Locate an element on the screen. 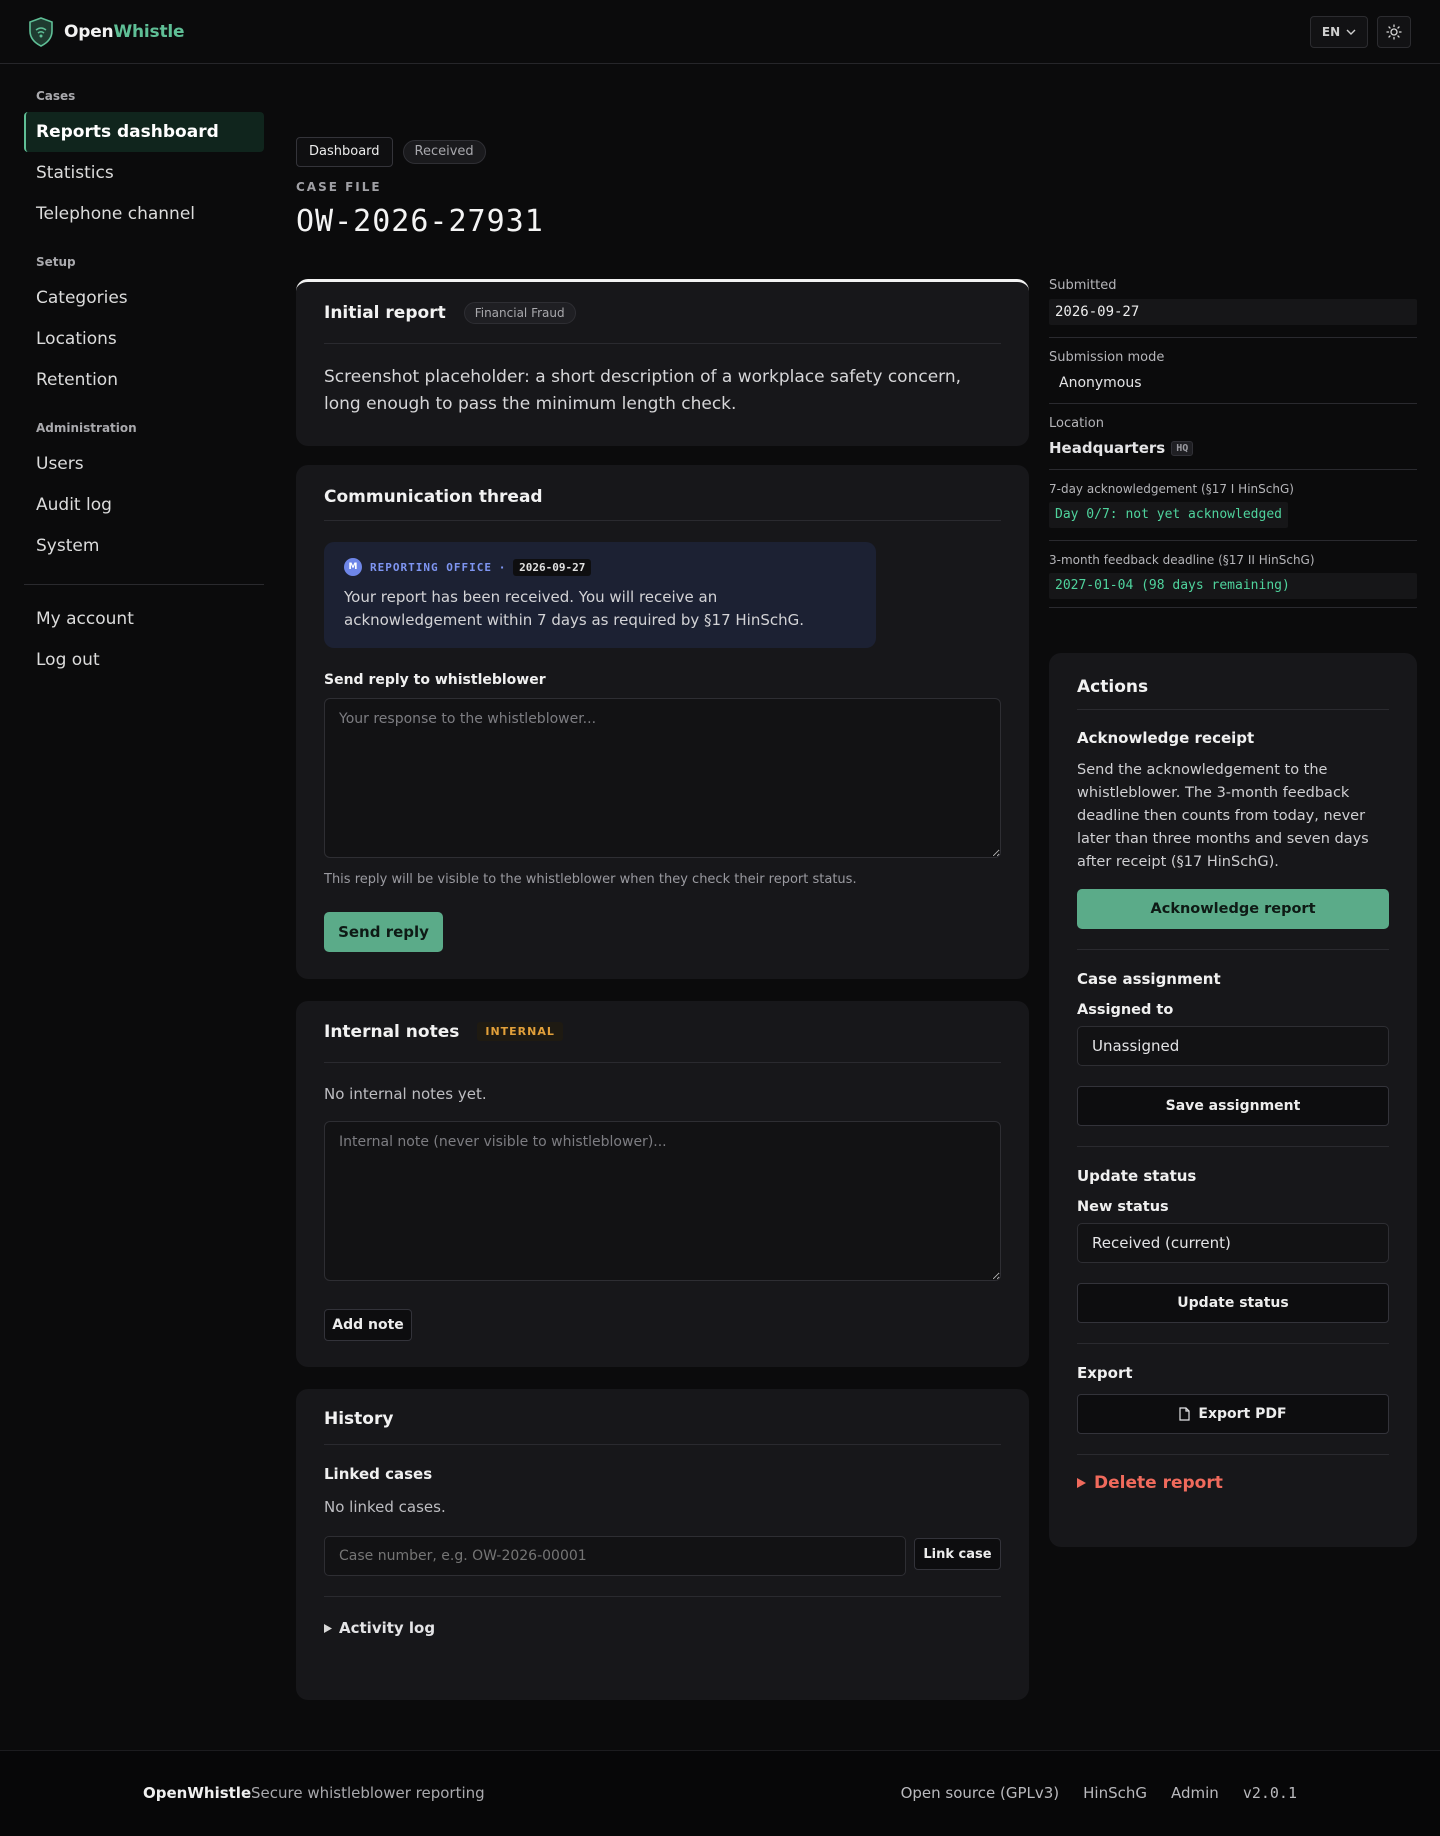 The height and width of the screenshot is (1836, 1440). update-status-button: Update status is located at coordinates (1233, 1303).